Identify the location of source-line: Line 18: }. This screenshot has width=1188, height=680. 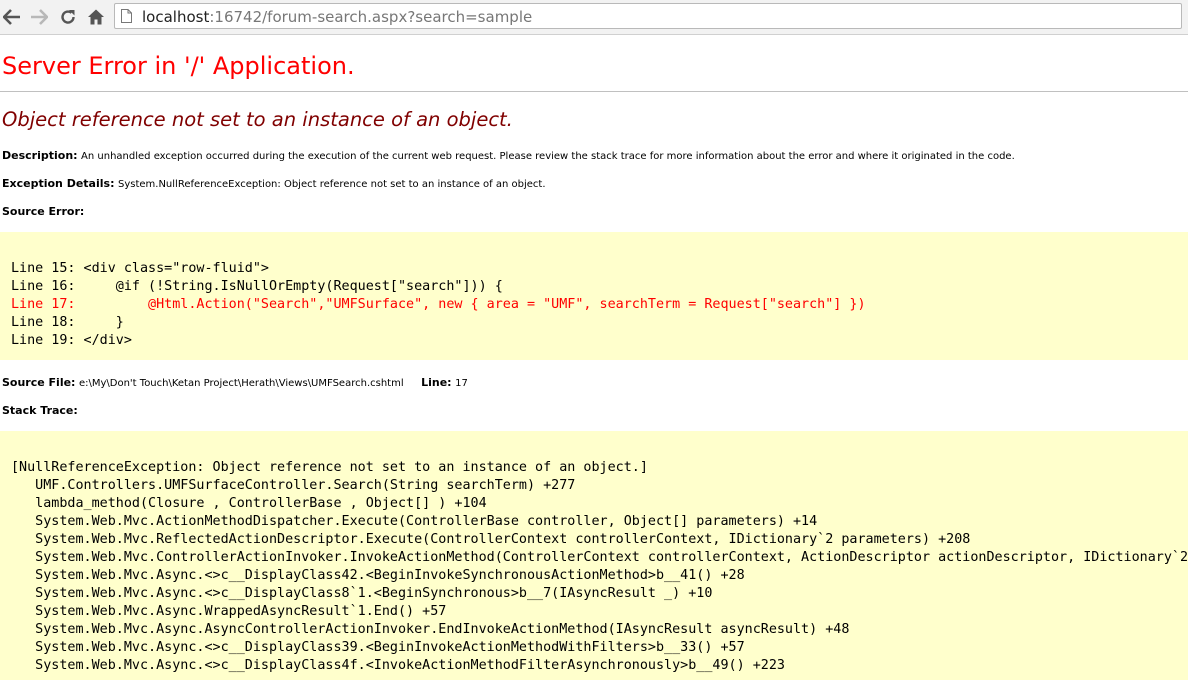
(67, 322).